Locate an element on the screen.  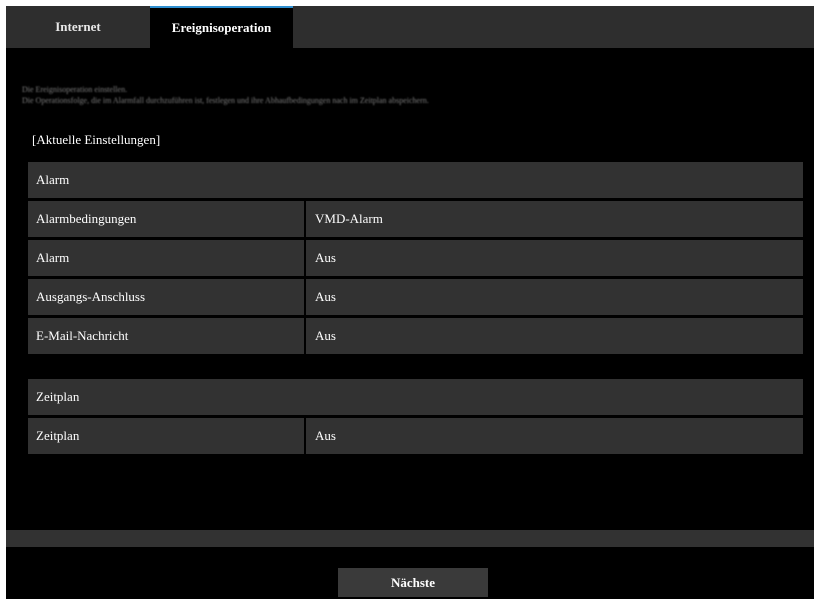
table-row: Alarm Aus is located at coordinates (415, 258).